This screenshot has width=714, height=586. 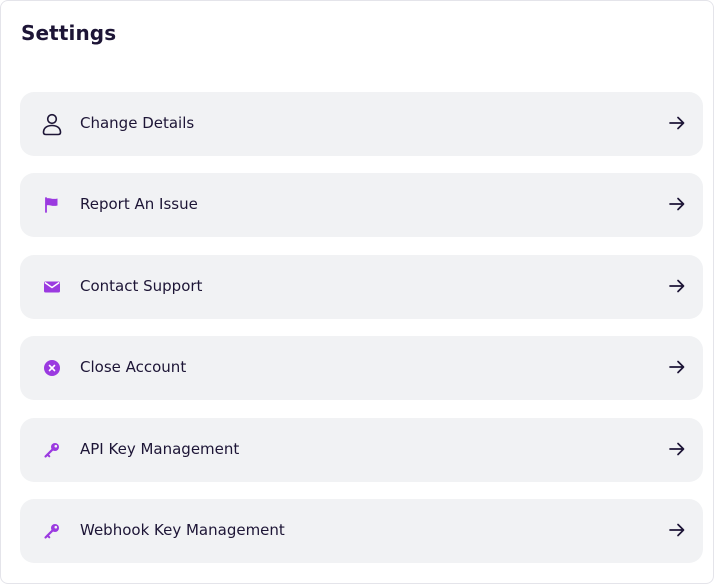 What do you see at coordinates (52, 287) in the screenshot?
I see `mail-icon` at bounding box center [52, 287].